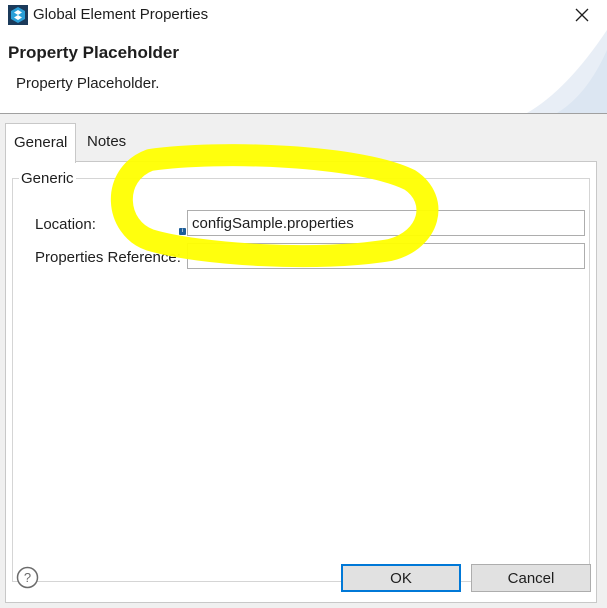 The height and width of the screenshot is (608, 607). Describe the element at coordinates (386, 256) in the screenshot. I see `properties-reference-input` at that location.